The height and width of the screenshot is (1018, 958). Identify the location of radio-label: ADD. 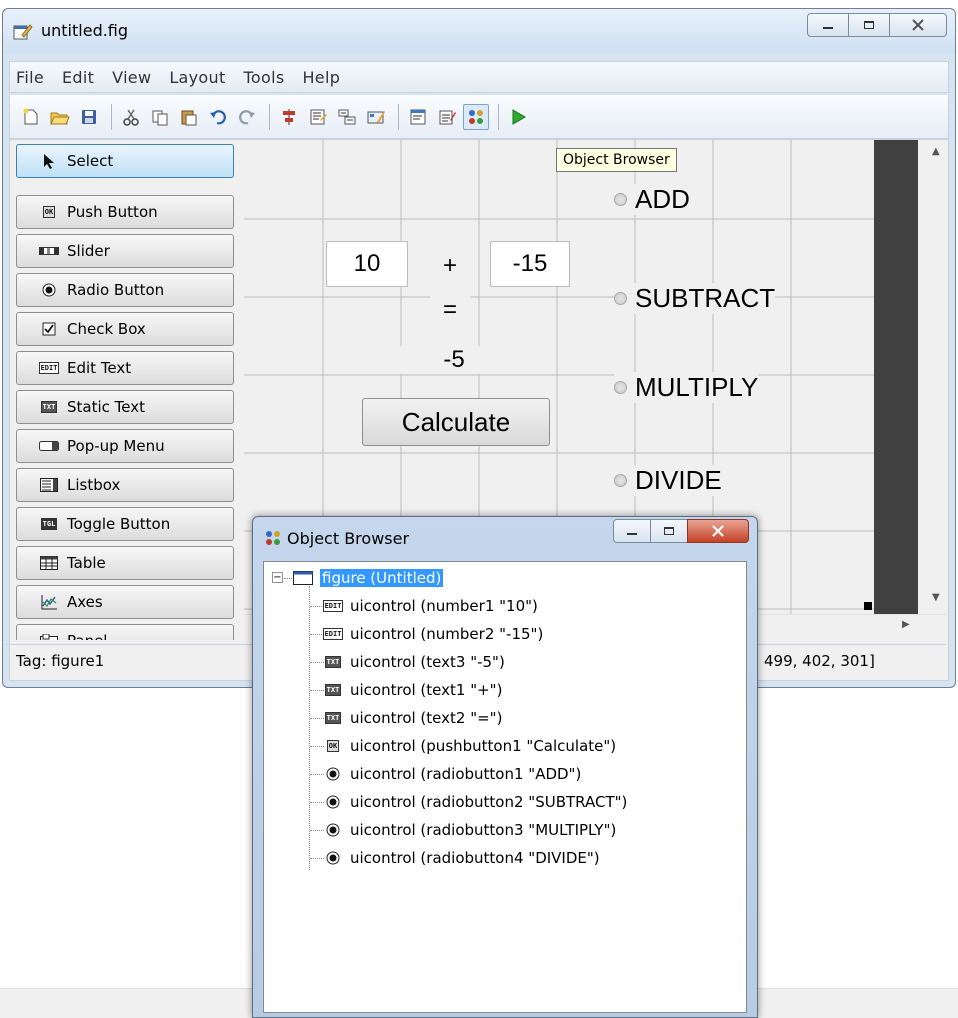
(662, 199).